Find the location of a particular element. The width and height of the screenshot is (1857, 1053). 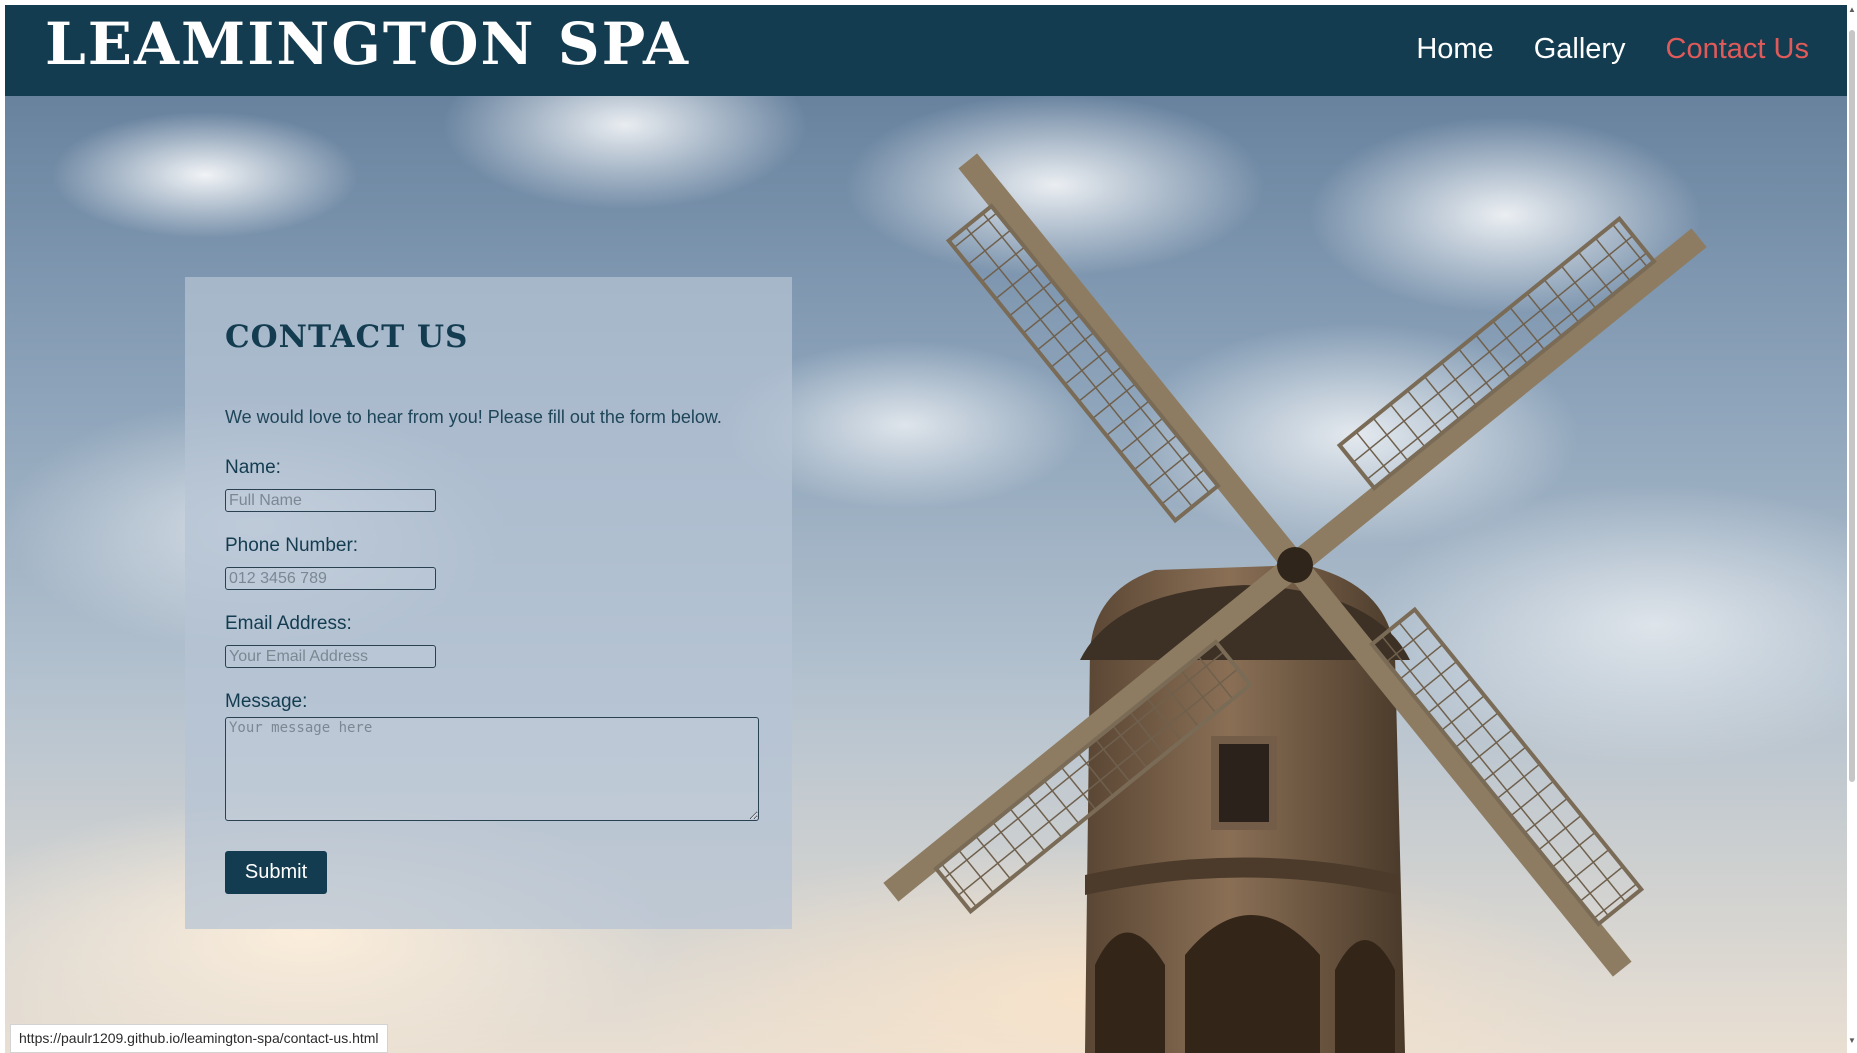

email-label: Email Address: is located at coordinates (288, 623).